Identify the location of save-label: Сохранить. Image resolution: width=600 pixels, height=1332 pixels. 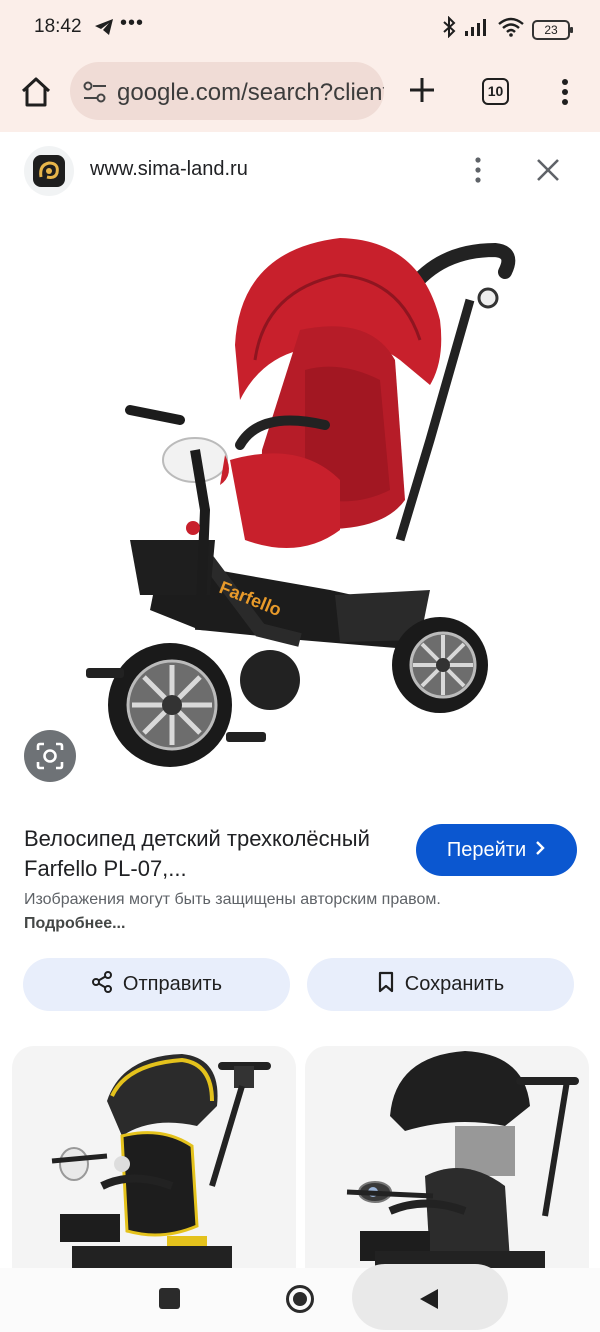
(454, 984).